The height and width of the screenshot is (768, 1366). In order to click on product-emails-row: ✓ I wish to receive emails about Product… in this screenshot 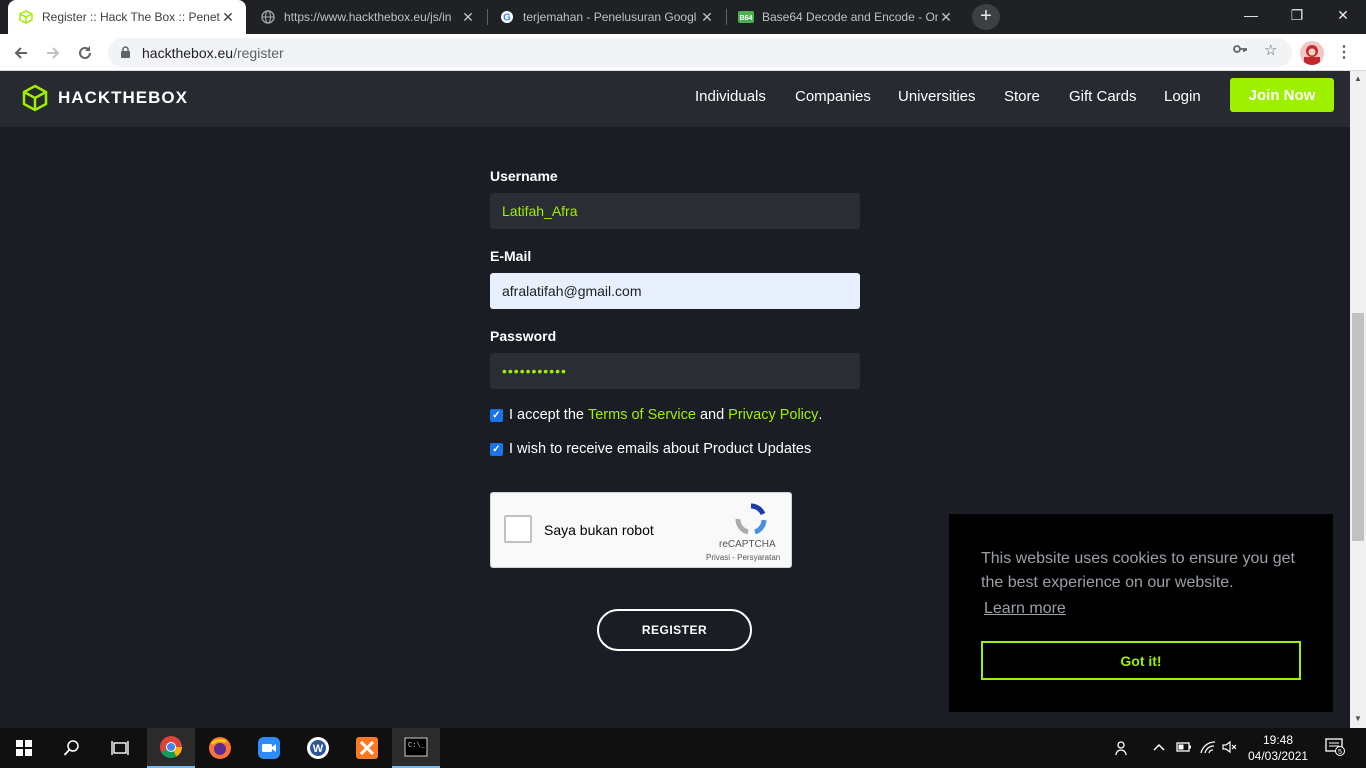, I will do `click(650, 449)`.